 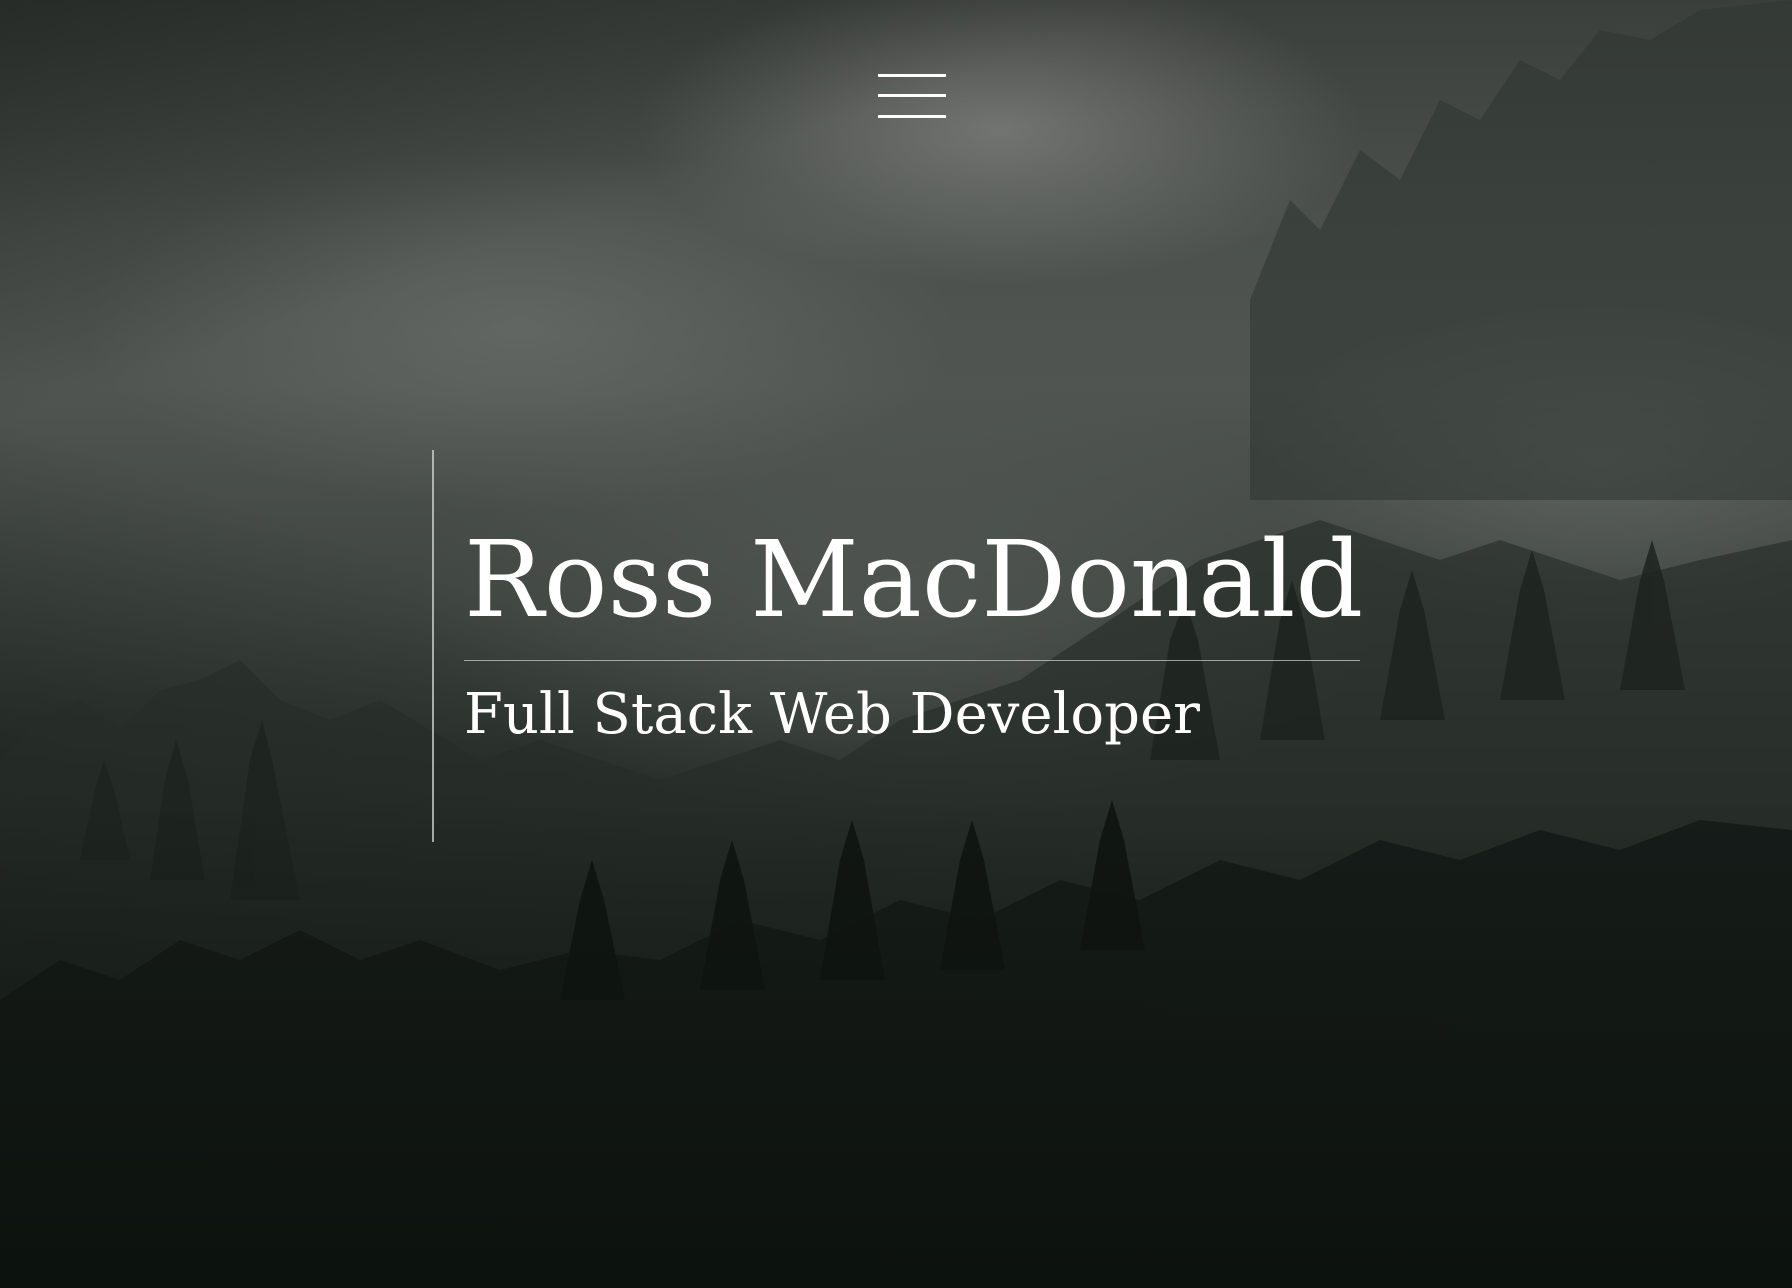 I want to click on menu-bar-bottom, so click(x=912, y=116).